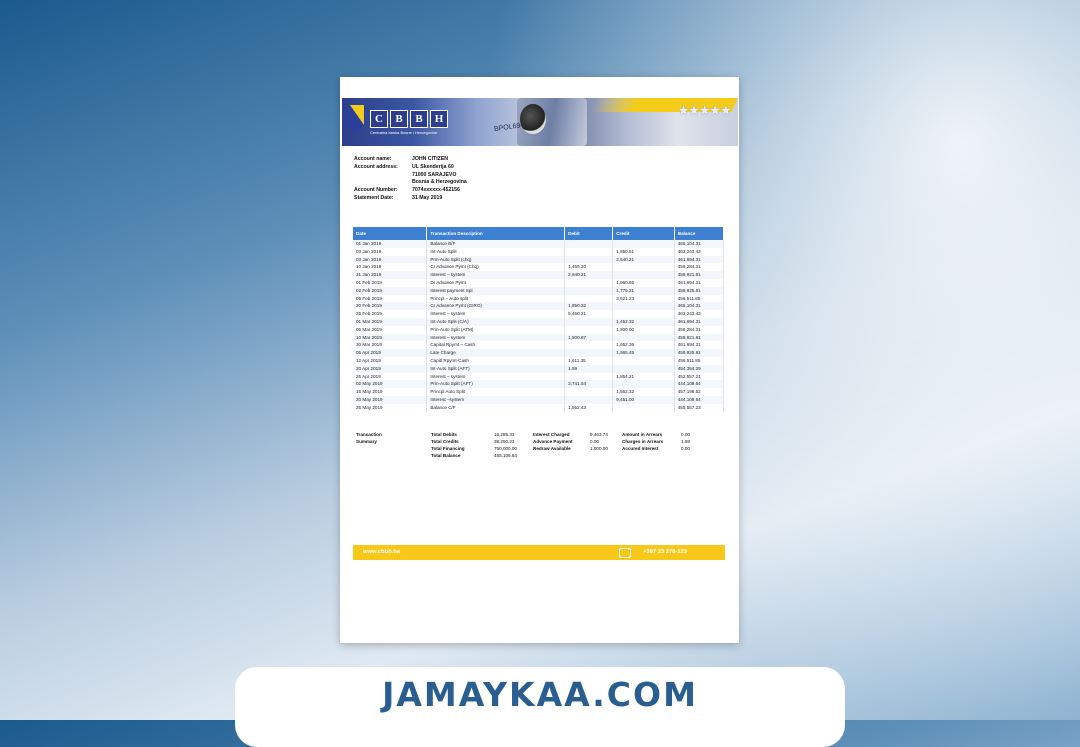 The width and height of the screenshot is (1080, 747). I want to click on cell-balance: 459,921.81, so click(699, 275).